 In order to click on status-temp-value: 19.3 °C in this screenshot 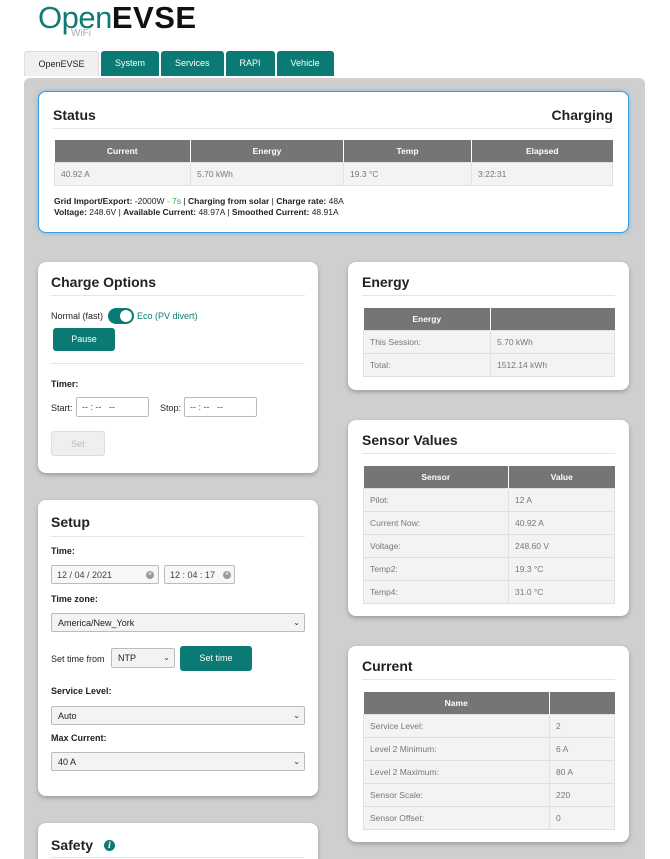, I will do `click(407, 173)`.